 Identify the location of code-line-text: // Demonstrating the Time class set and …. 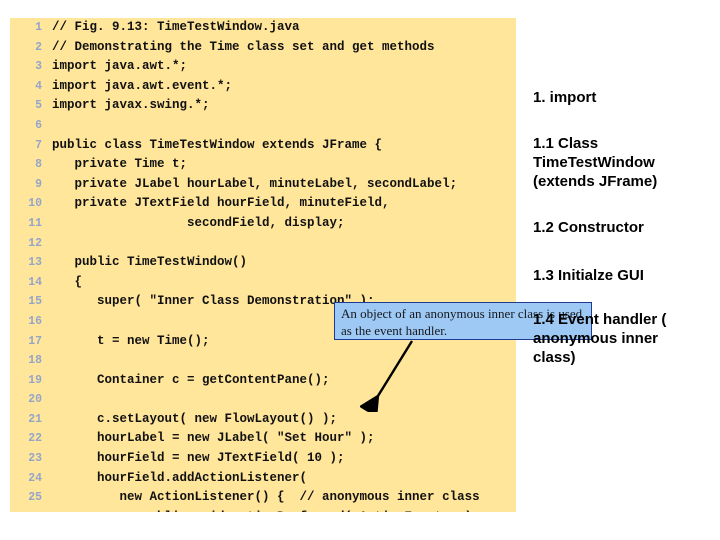
(243, 46).